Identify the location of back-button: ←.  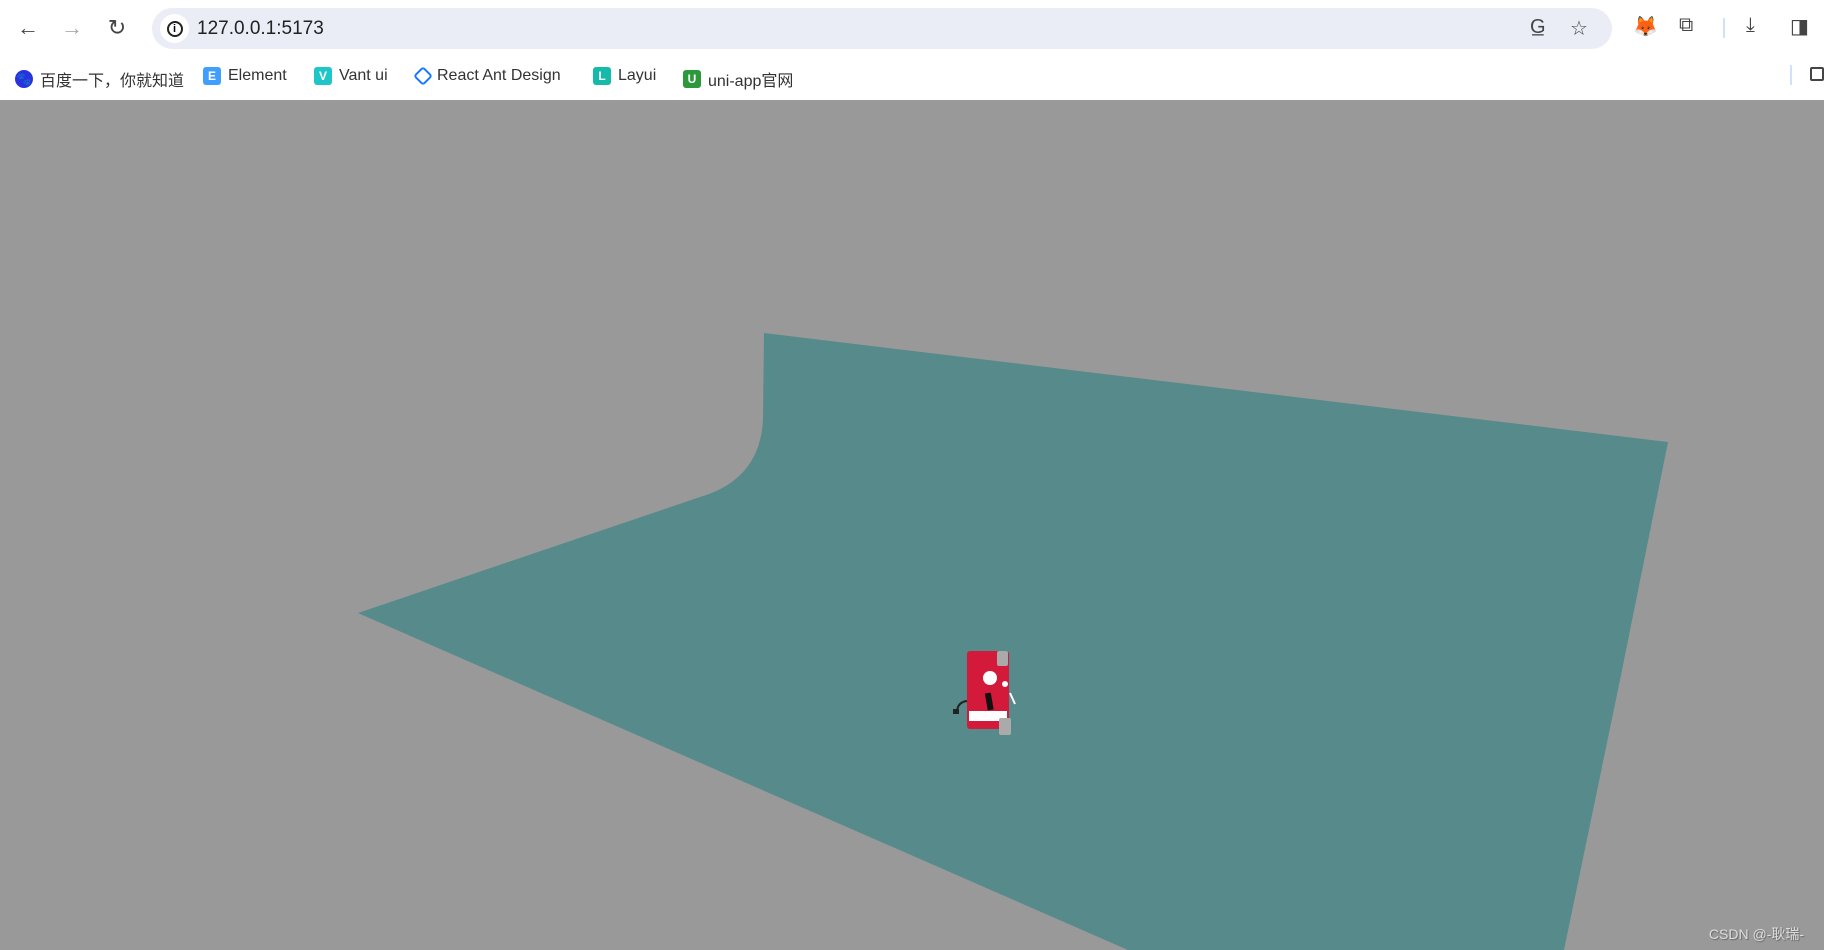
(28, 28).